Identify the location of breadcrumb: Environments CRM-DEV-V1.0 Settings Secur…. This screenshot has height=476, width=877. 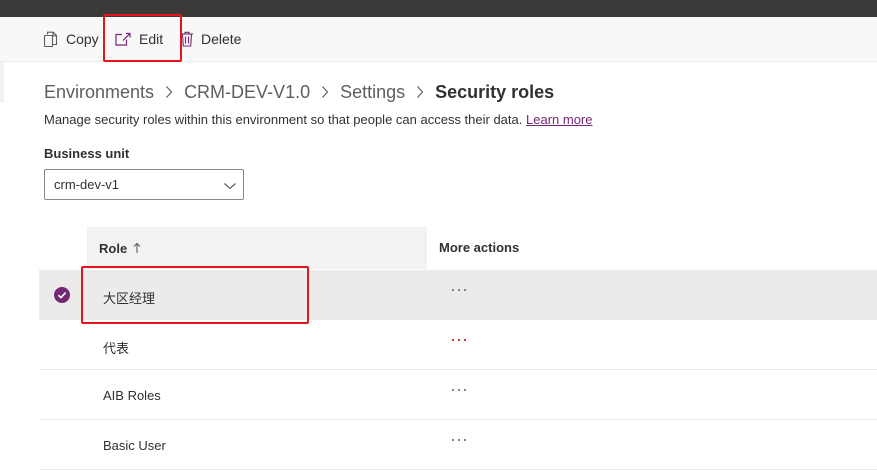
(299, 92).